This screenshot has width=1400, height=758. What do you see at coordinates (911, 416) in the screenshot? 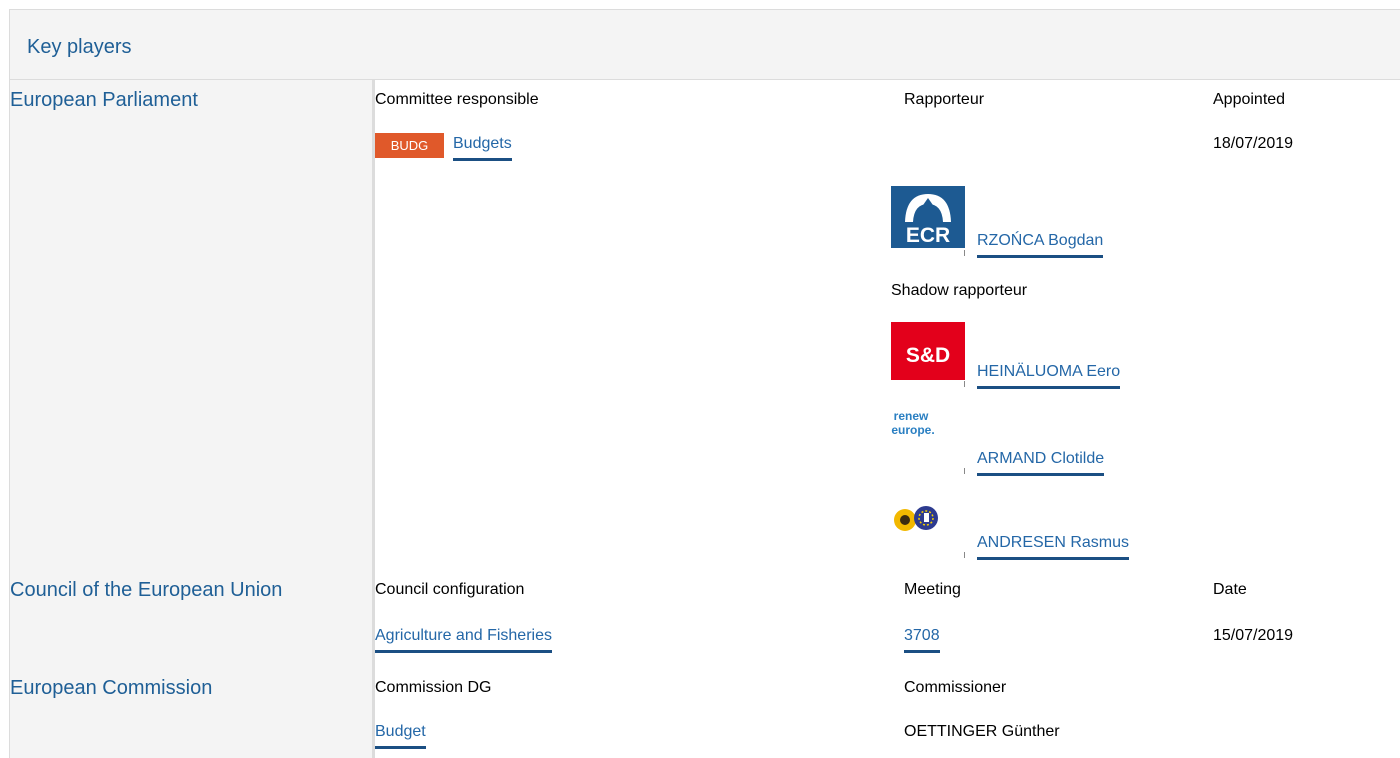
I see `renew-logo-line1: renew` at bounding box center [911, 416].